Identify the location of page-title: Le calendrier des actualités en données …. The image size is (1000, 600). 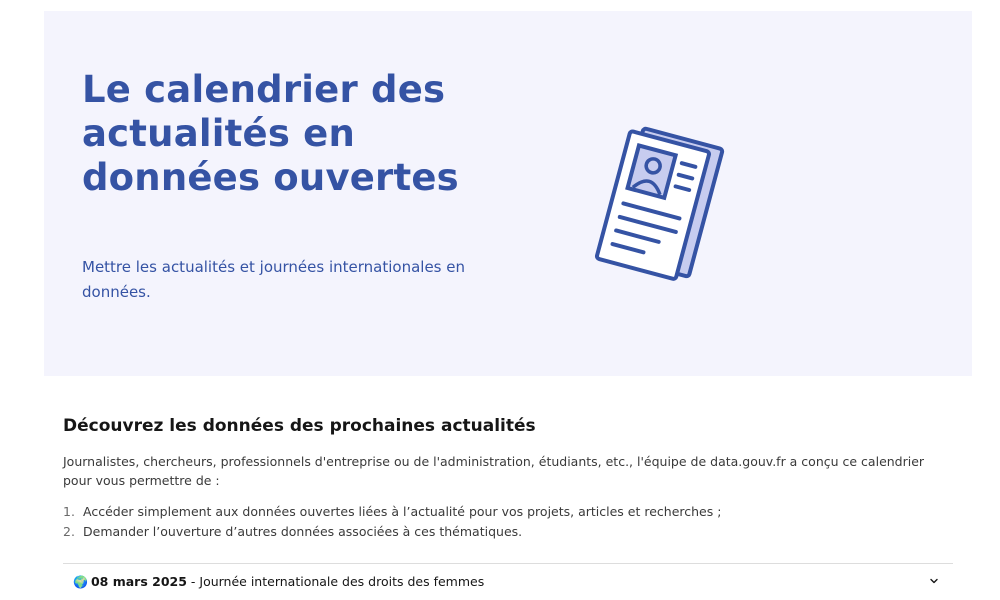
(302, 134).